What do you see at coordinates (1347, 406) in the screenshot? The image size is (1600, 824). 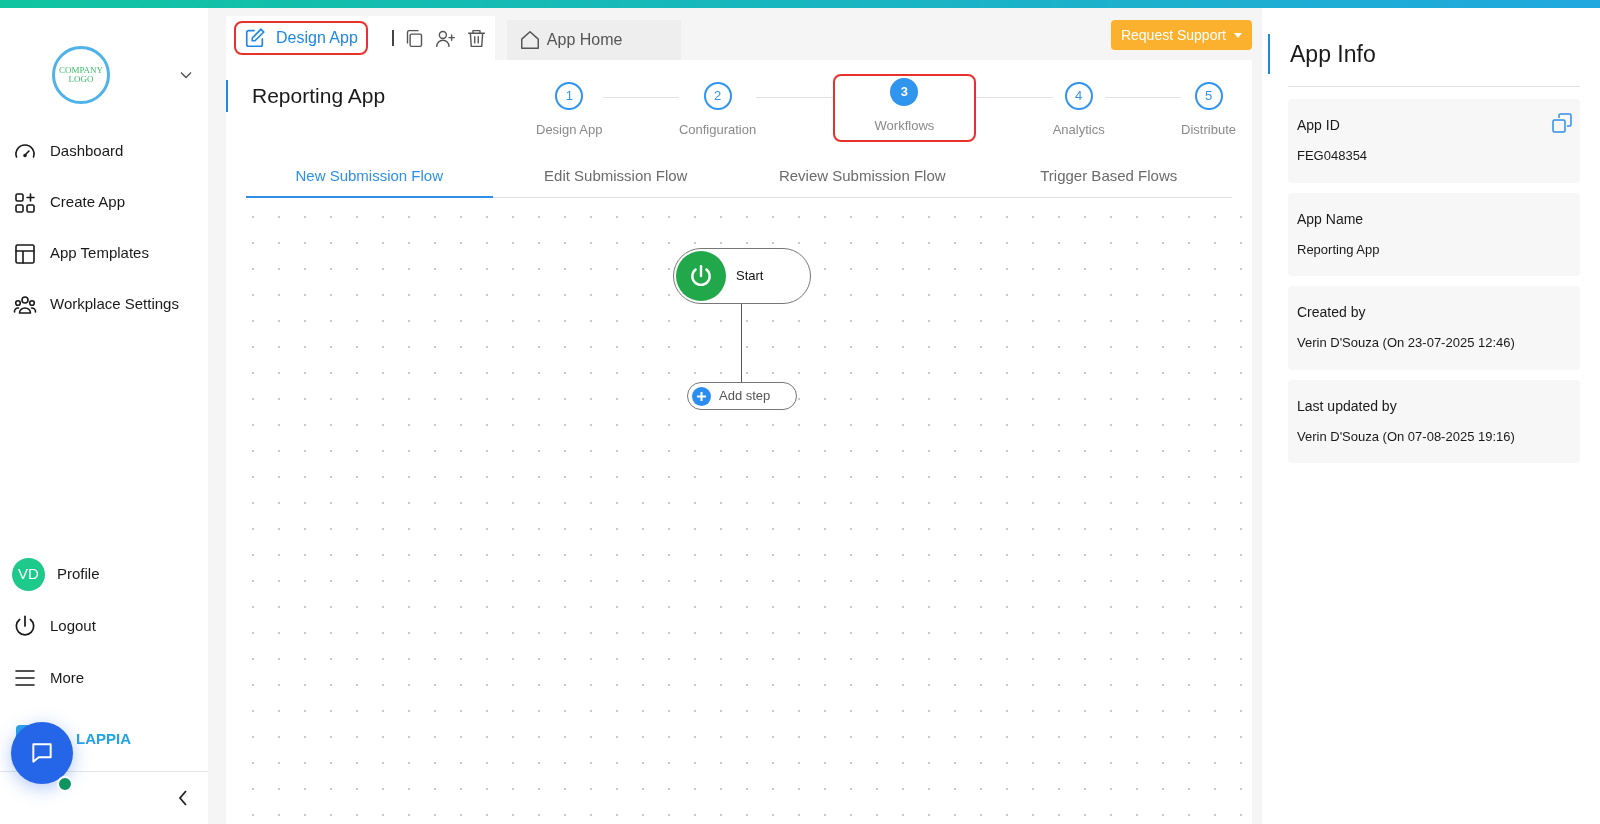 I see `field-label: Last updated by` at bounding box center [1347, 406].